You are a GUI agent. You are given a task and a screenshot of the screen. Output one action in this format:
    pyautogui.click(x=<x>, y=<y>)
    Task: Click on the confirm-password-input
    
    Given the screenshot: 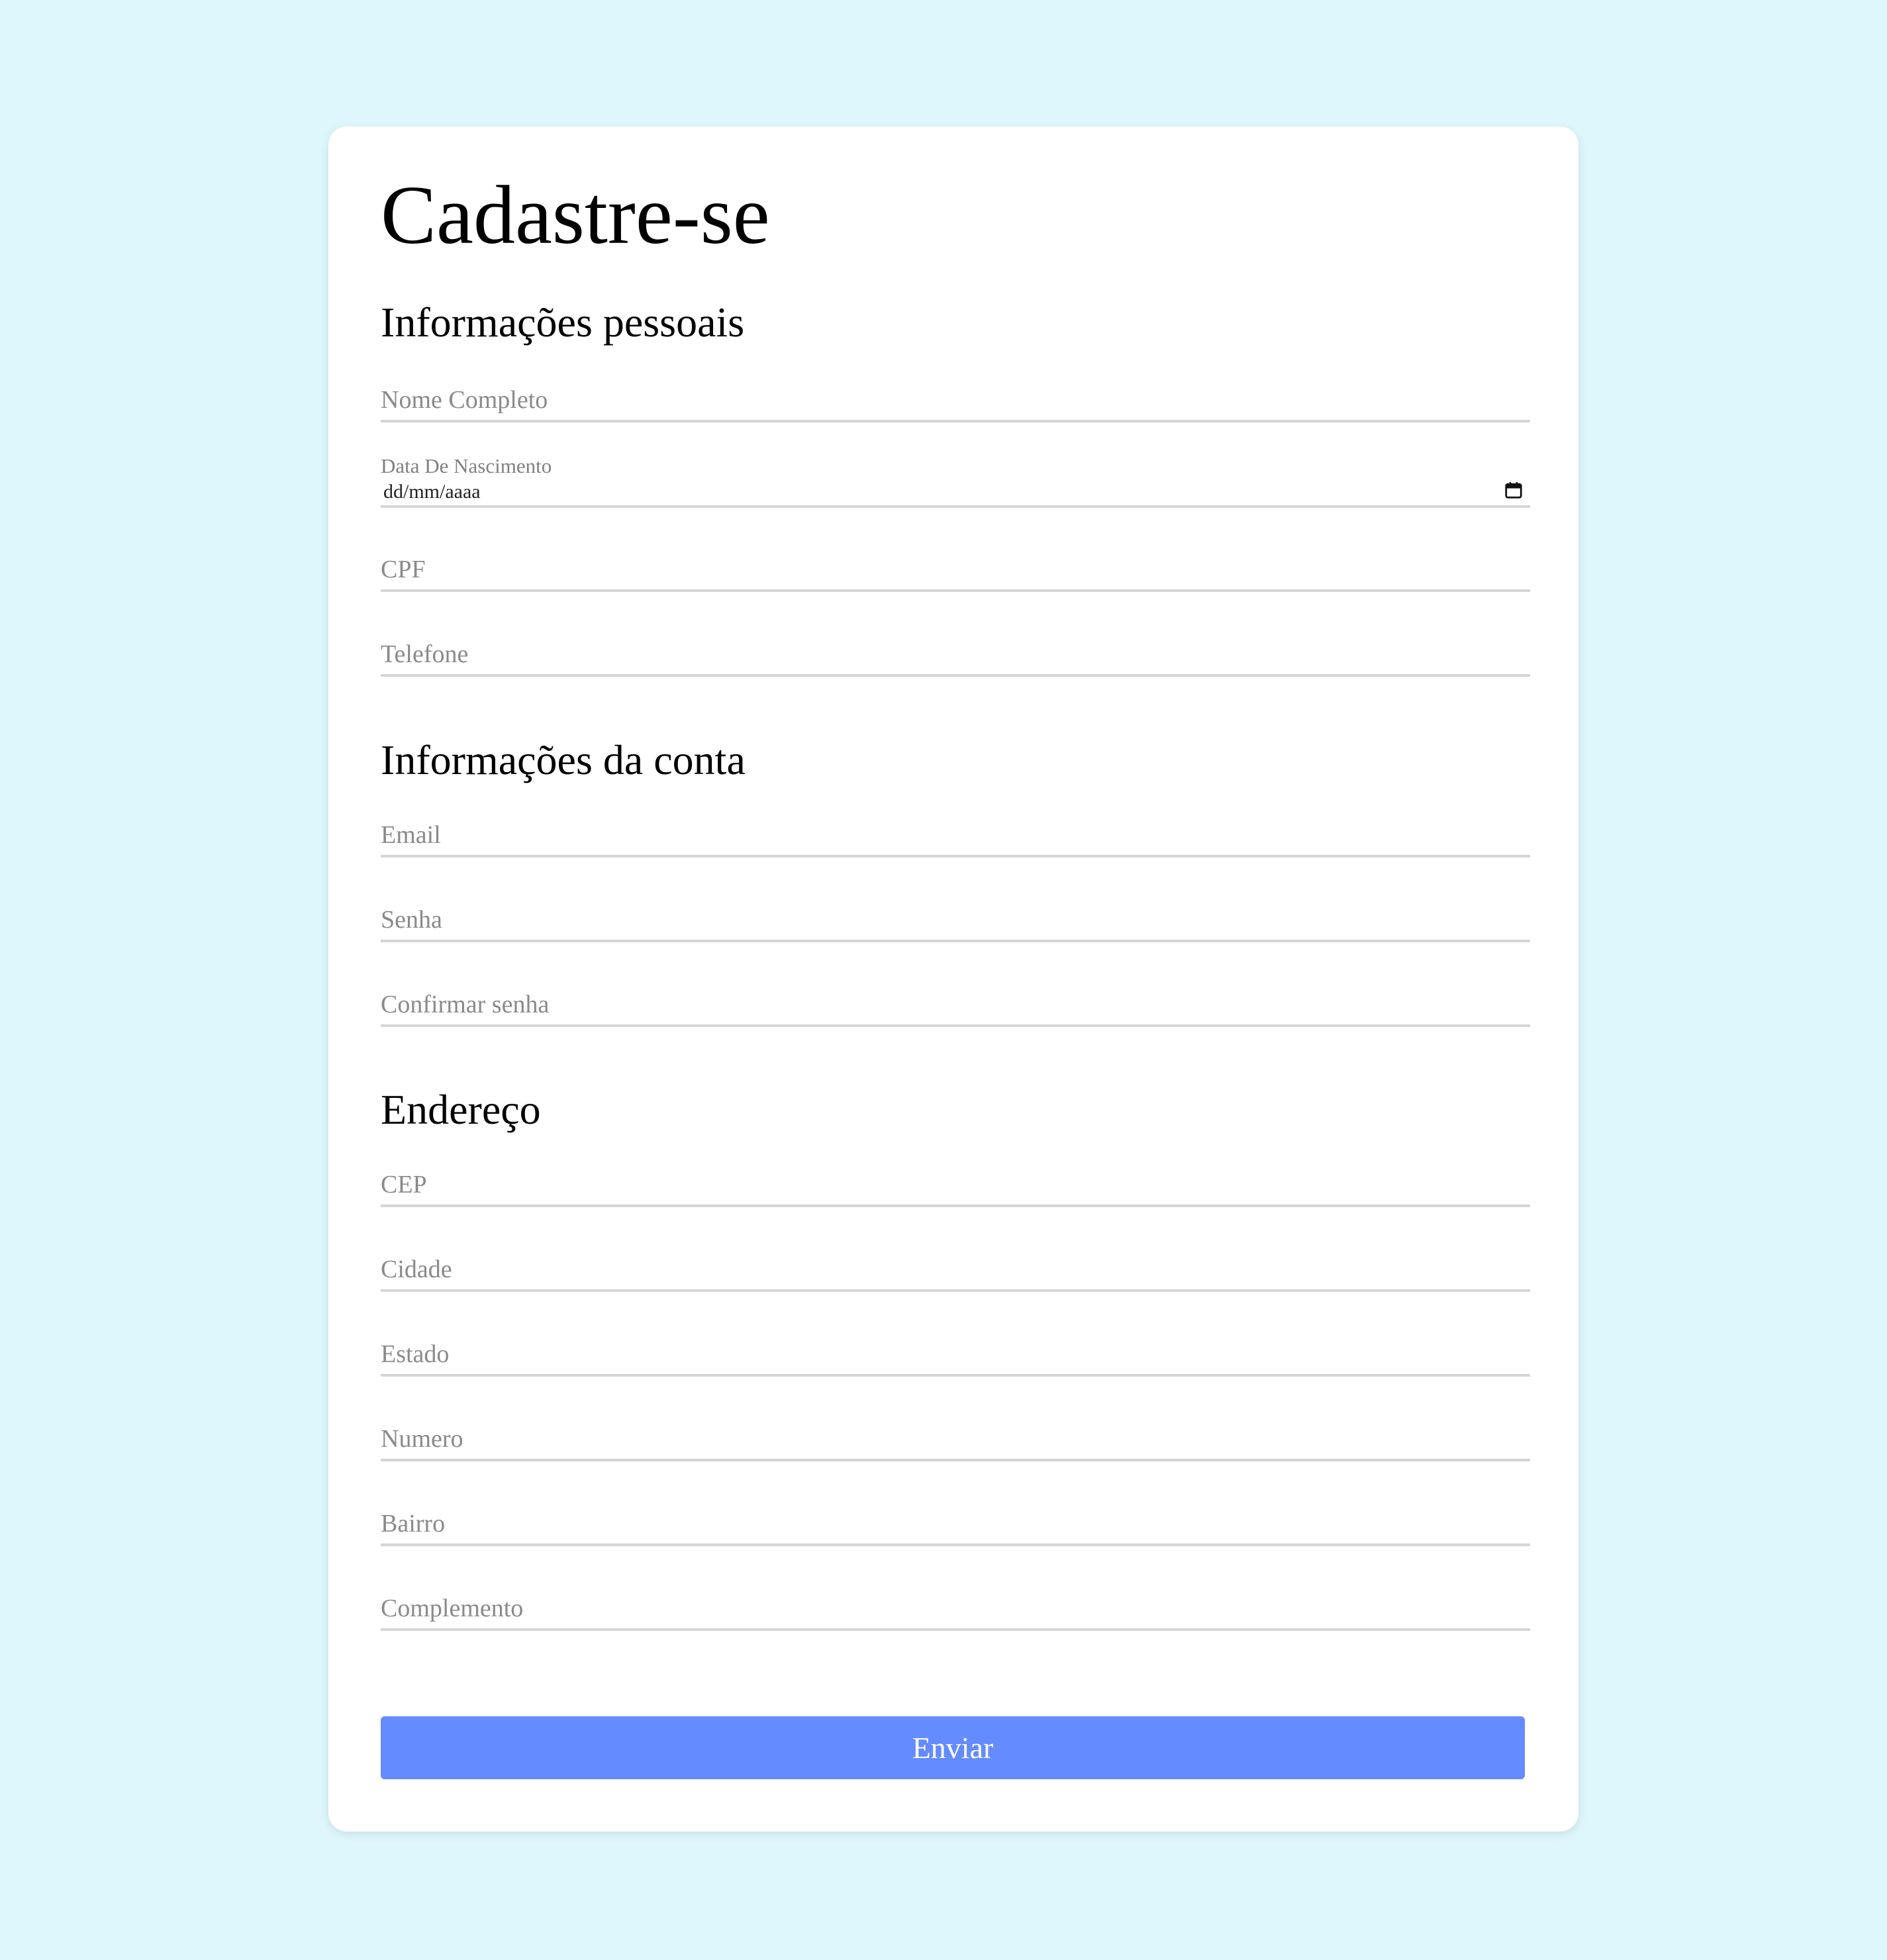 What is the action you would take?
    pyautogui.click(x=955, y=1004)
    